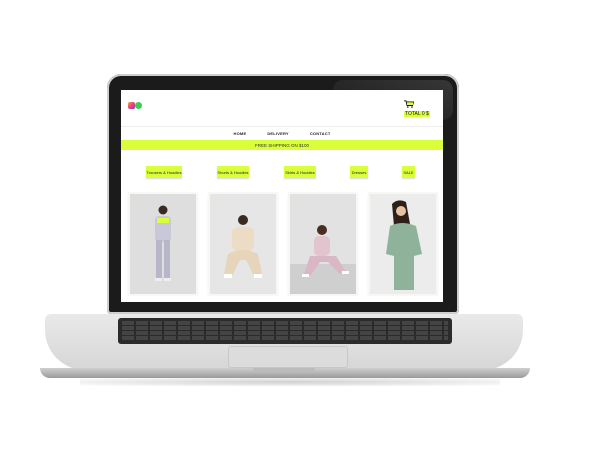  Describe the element at coordinates (409, 104) in the screenshot. I see `shopping-cart-icon` at that location.